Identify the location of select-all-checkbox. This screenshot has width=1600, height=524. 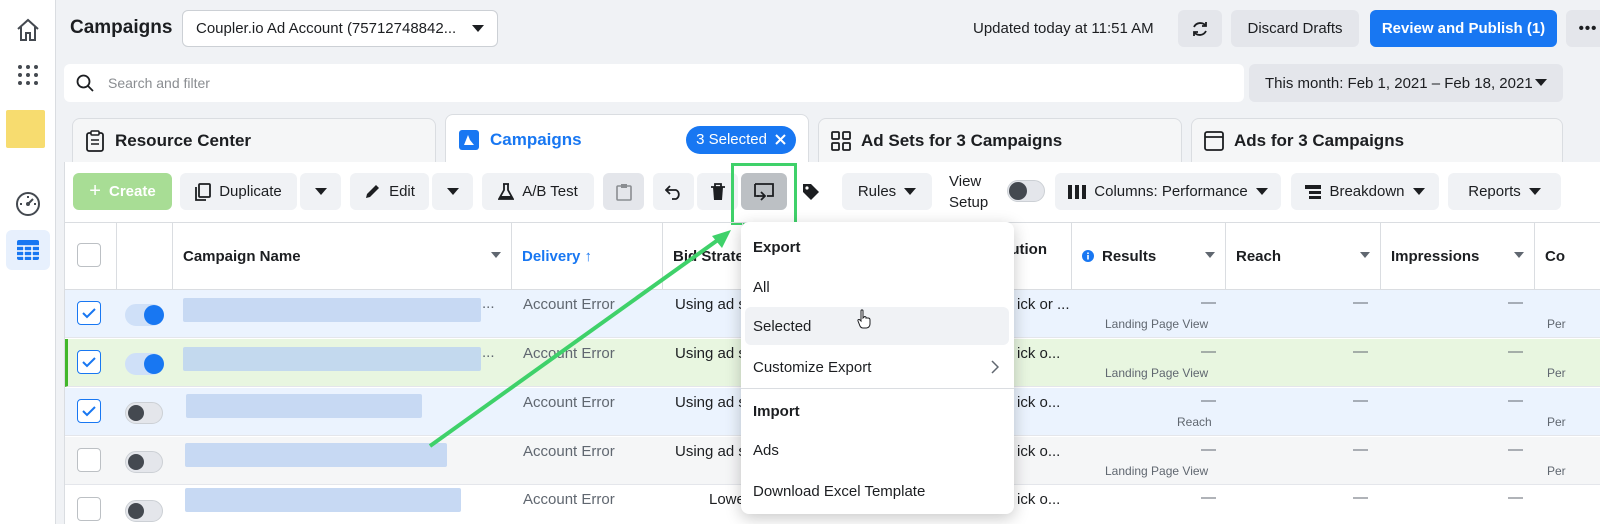
(89, 255).